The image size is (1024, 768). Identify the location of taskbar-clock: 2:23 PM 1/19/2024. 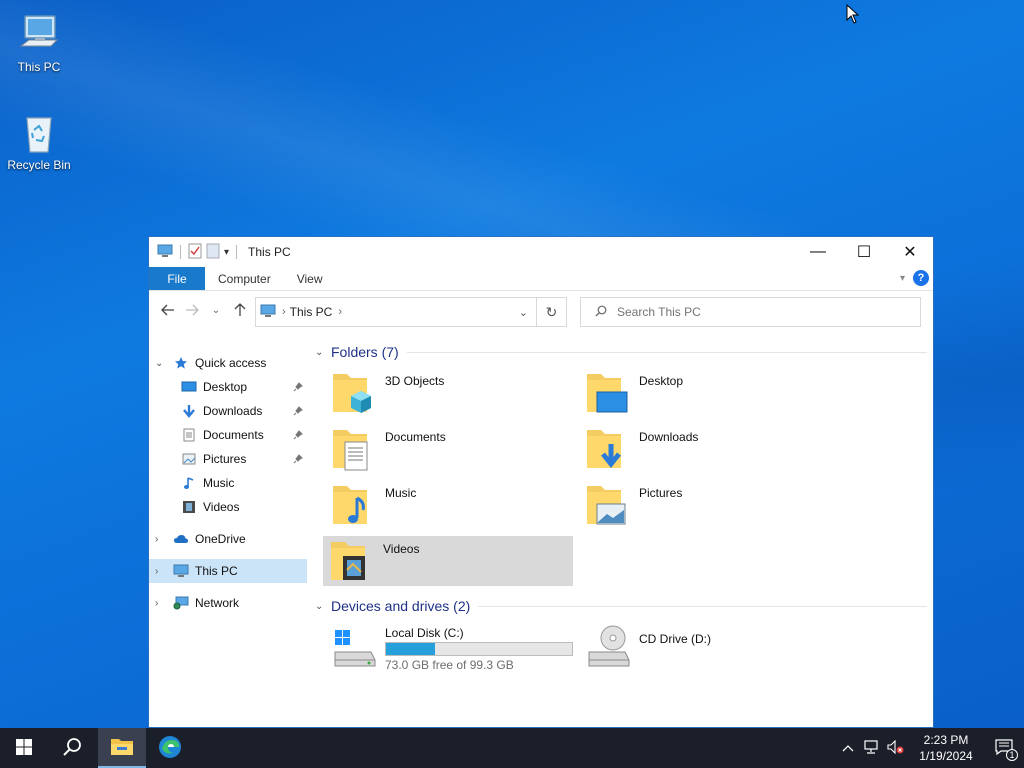
(946, 748).